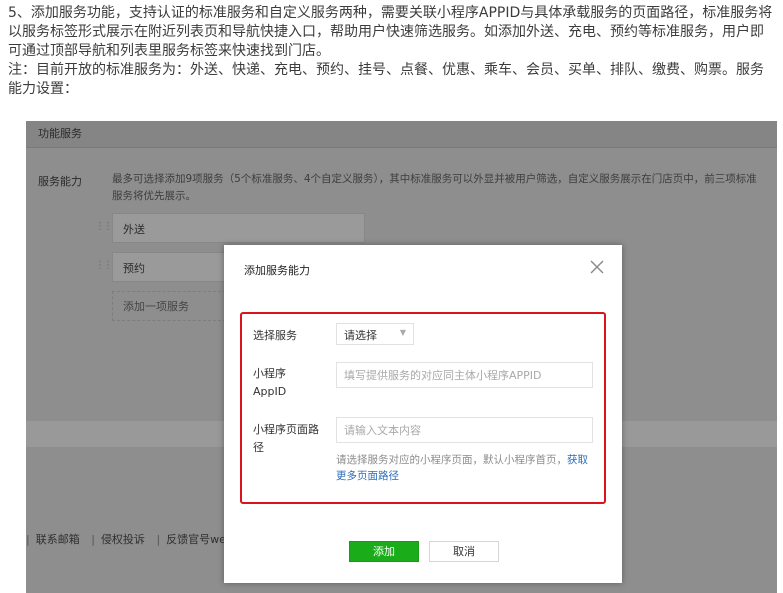 This screenshot has width=783, height=593. Describe the element at coordinates (275, 335) in the screenshot. I see `select-service-label: 选择服务` at that location.